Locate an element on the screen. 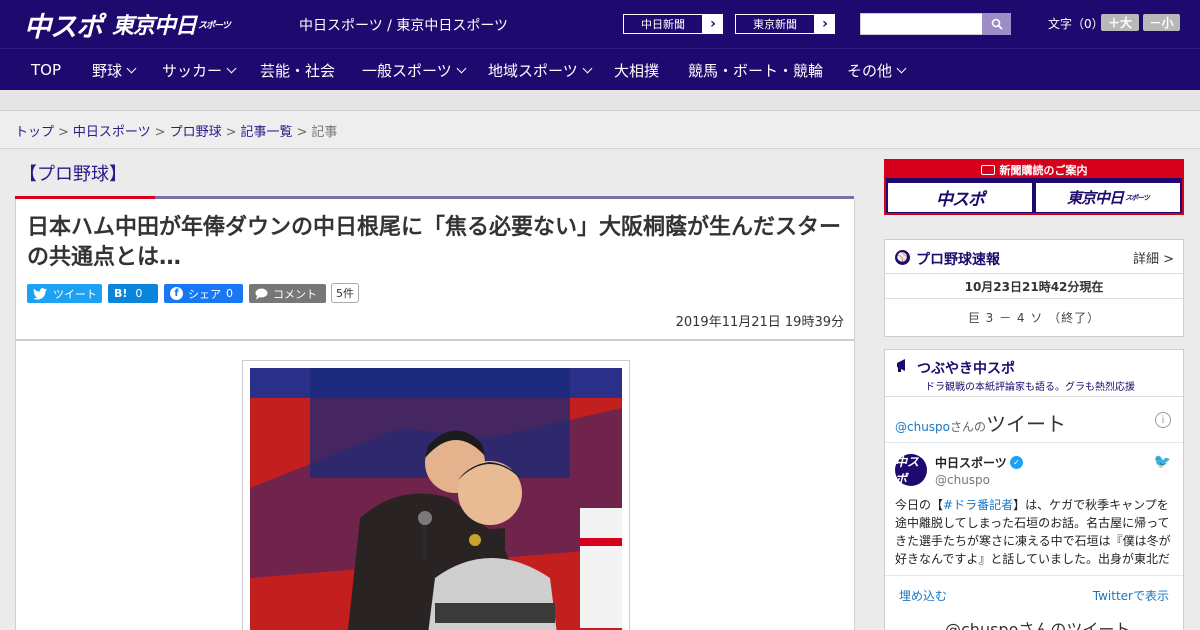 The image size is (1200, 630). search-button is located at coordinates (996, 24).